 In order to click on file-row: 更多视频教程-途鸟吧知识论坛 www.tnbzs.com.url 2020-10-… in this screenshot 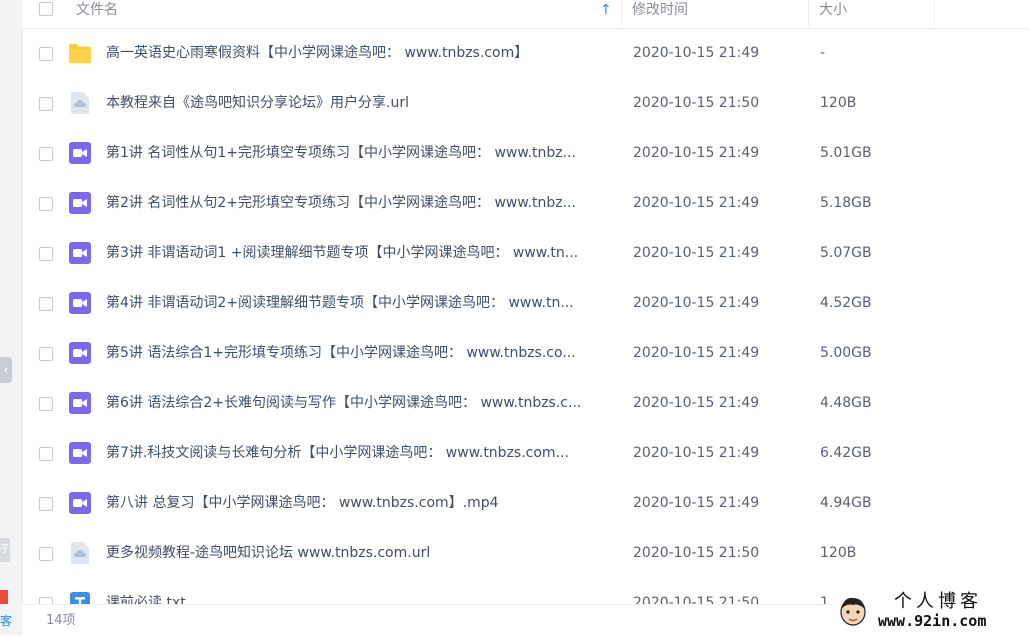, I will do `click(525, 553)`.